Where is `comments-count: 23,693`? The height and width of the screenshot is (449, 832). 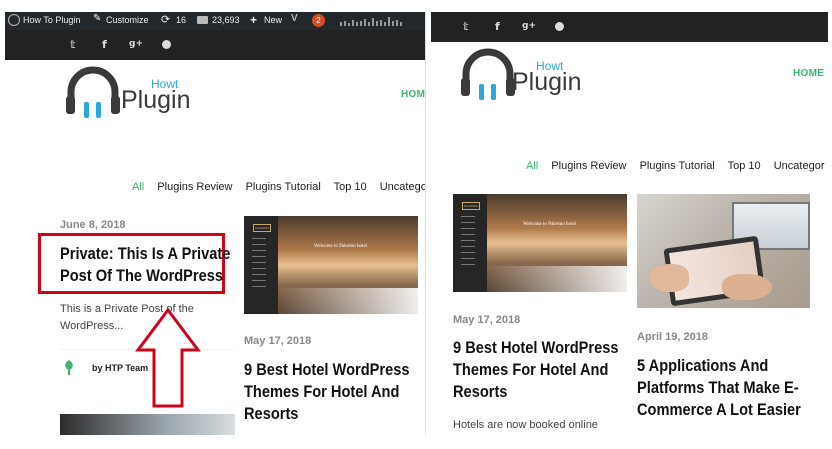
comments-count: 23,693 is located at coordinates (226, 20).